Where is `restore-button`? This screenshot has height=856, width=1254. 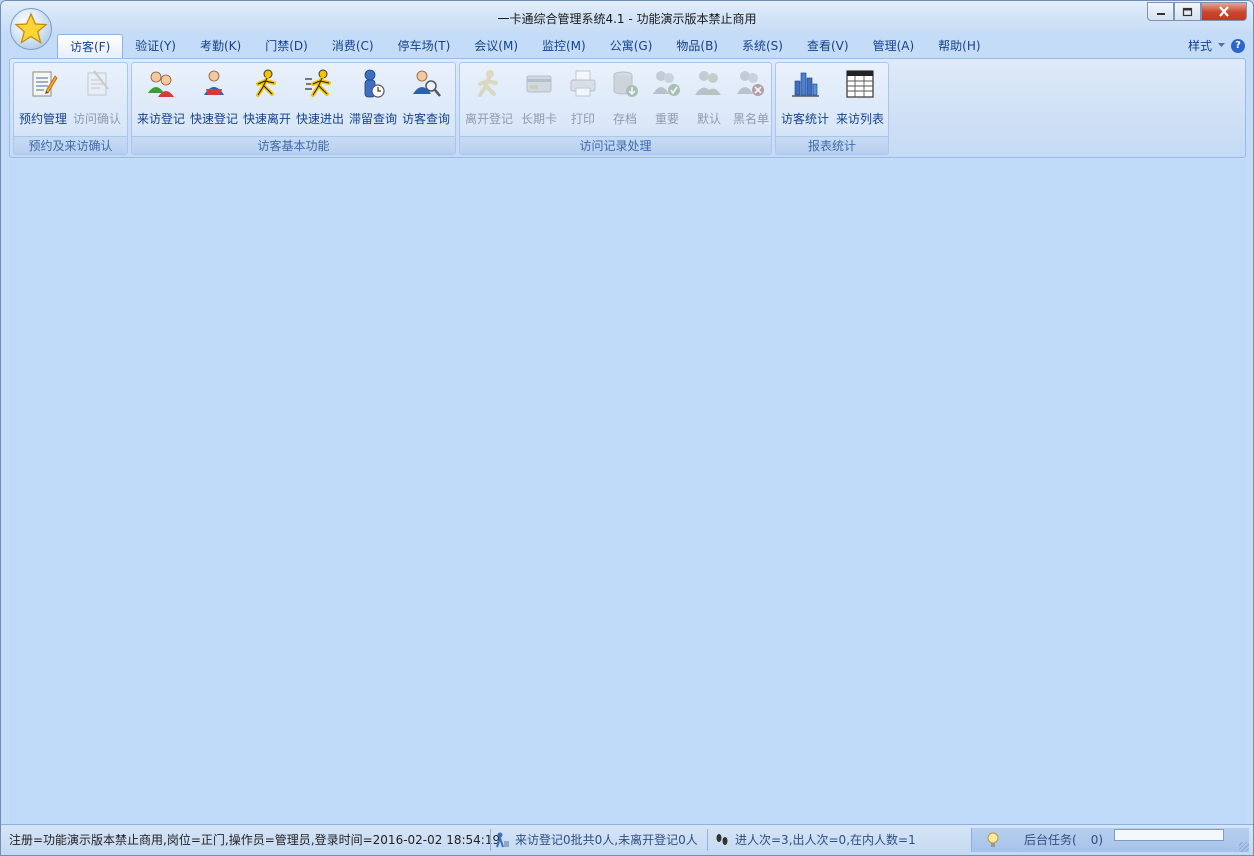 restore-button is located at coordinates (1187, 11).